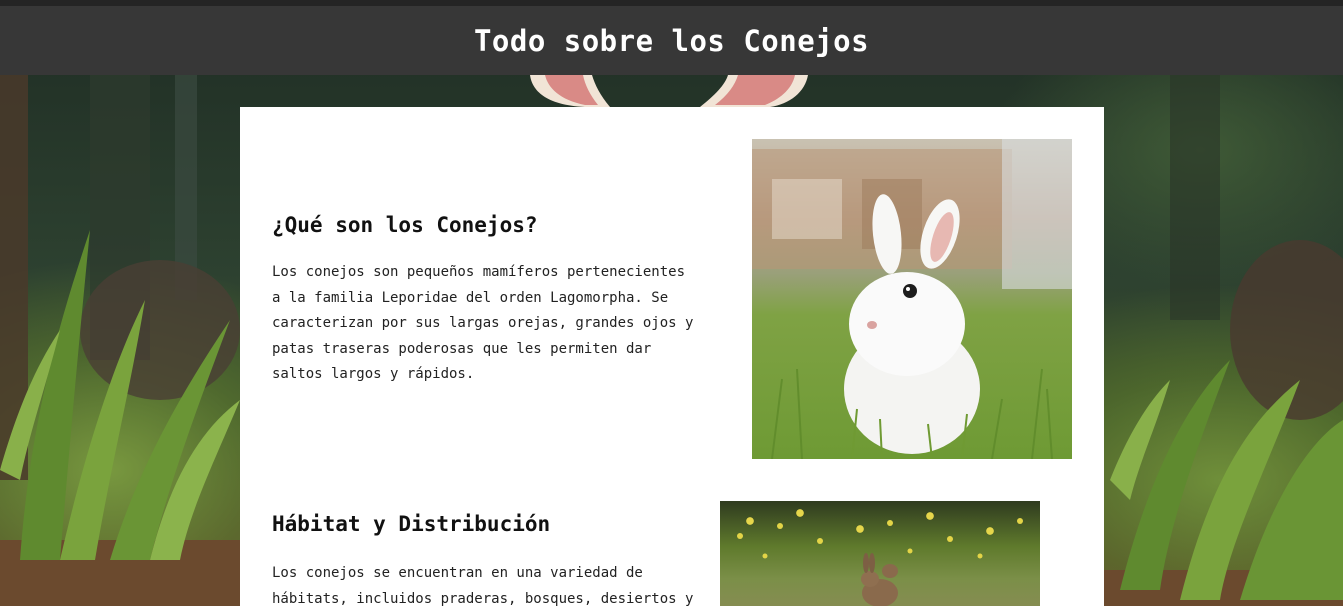 This screenshot has width=1343, height=606. I want to click on section-heading: Hábitat y Distribución, so click(411, 524).